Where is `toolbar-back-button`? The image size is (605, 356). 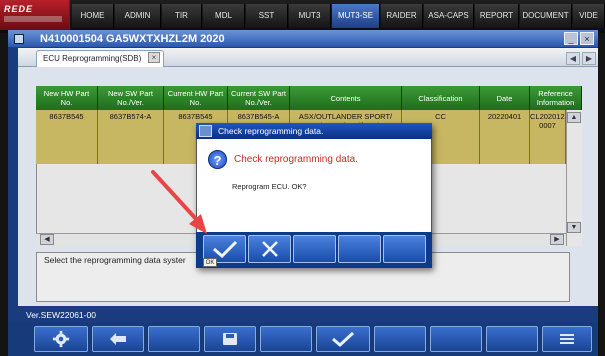
toolbar-back-button is located at coordinates (118, 339).